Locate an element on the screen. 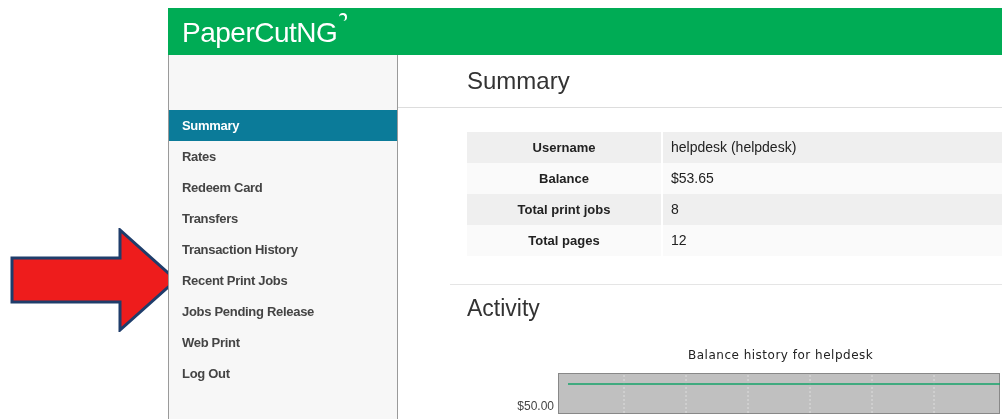 The width and height of the screenshot is (1002, 419). sidebar-item: Transfers is located at coordinates (283, 218).